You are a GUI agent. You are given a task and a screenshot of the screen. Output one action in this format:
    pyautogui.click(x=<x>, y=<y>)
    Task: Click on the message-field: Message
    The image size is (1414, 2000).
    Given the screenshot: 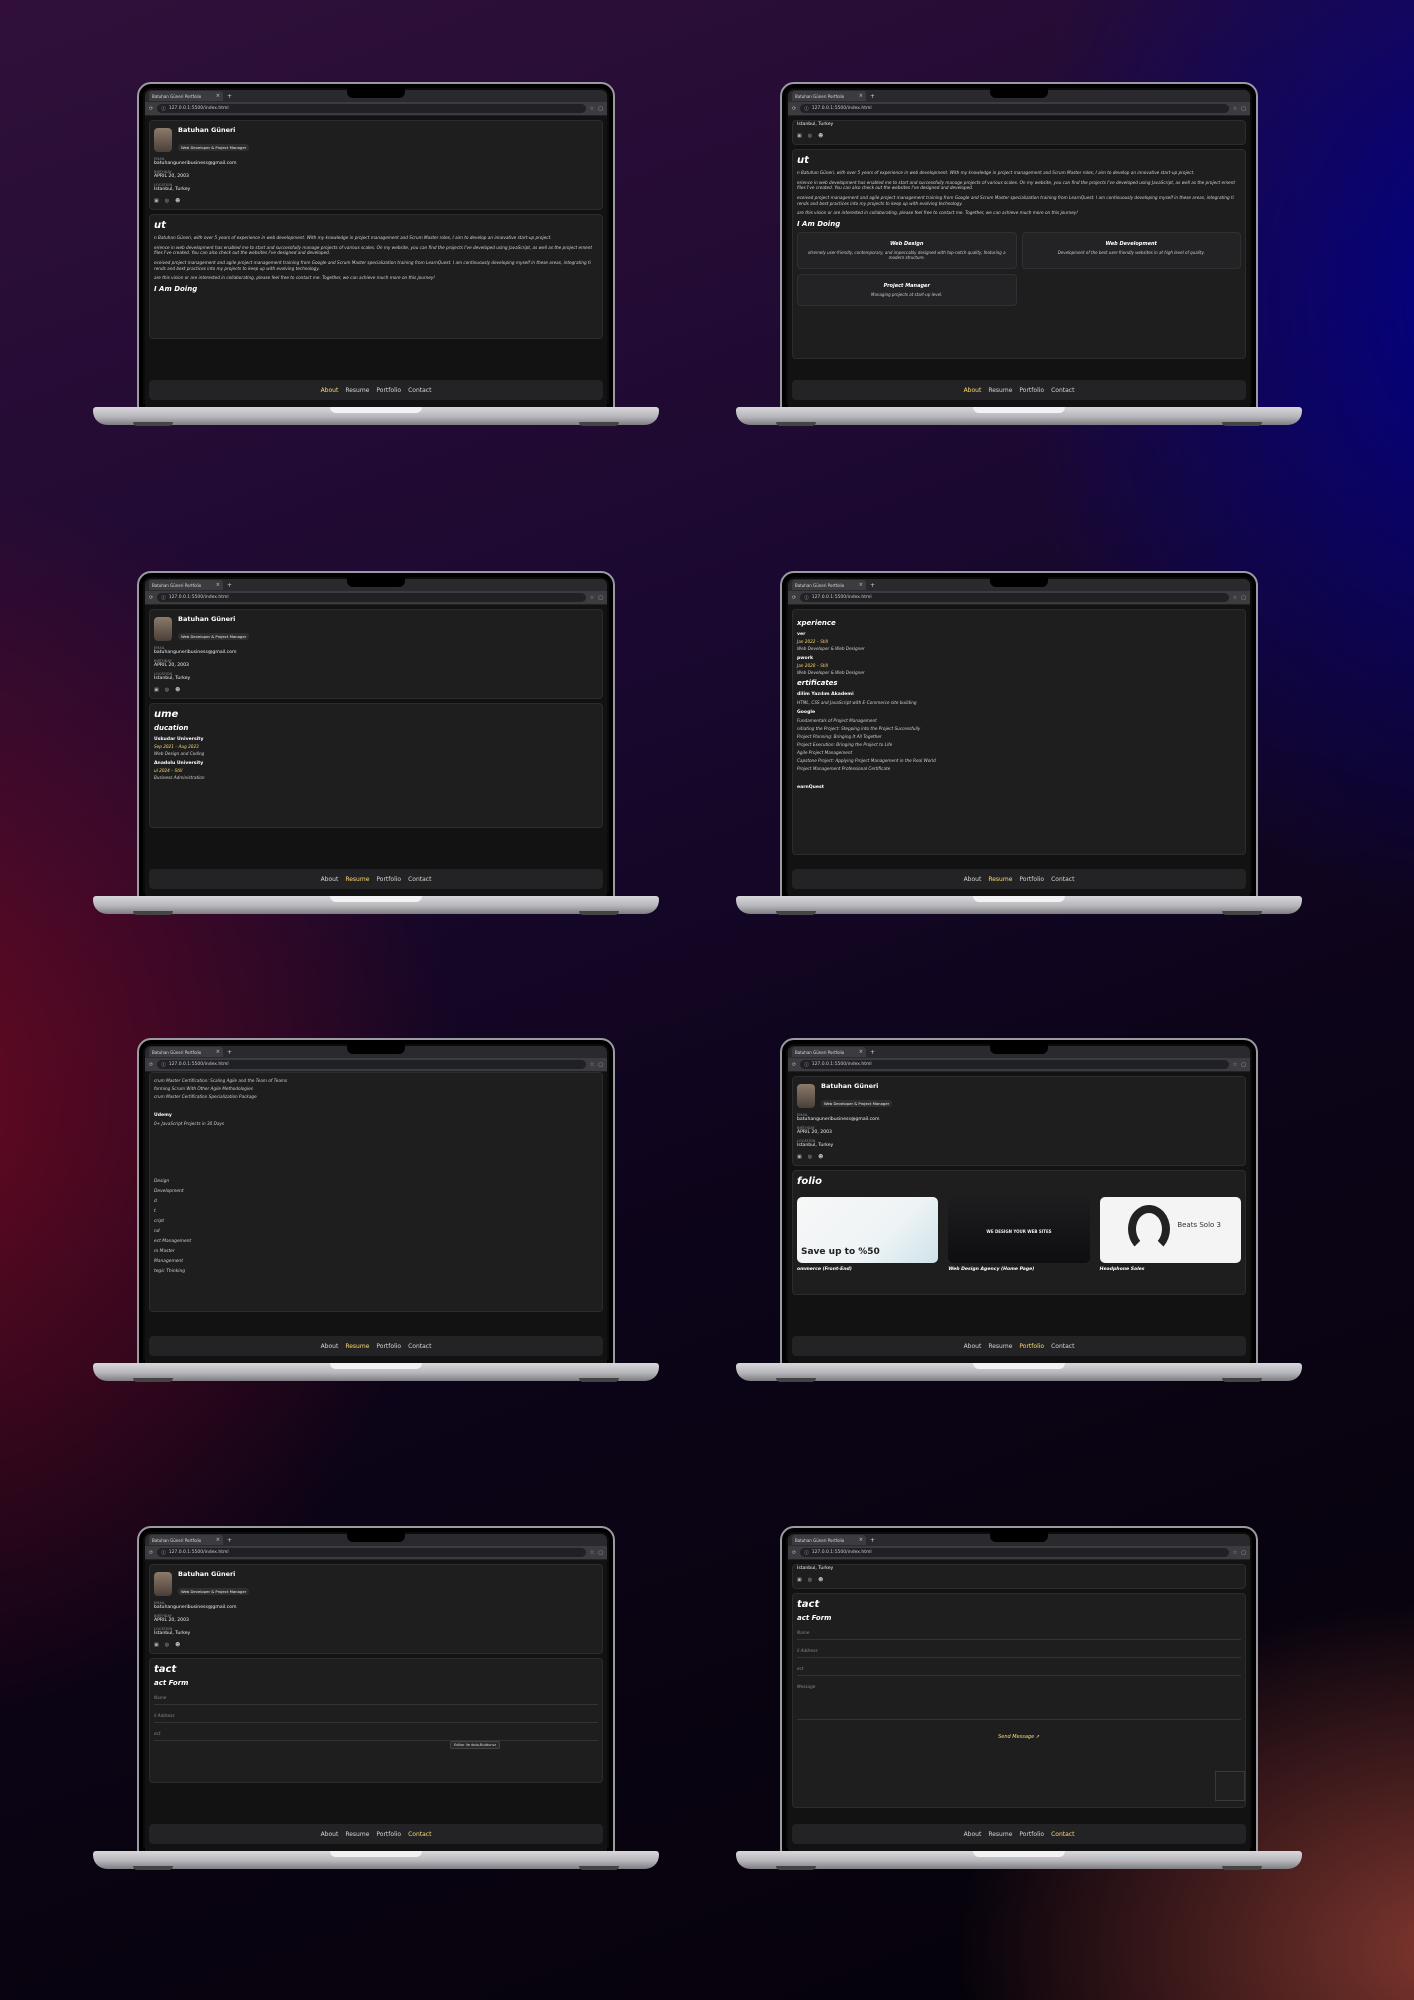 What is the action you would take?
    pyautogui.click(x=1019, y=1698)
    